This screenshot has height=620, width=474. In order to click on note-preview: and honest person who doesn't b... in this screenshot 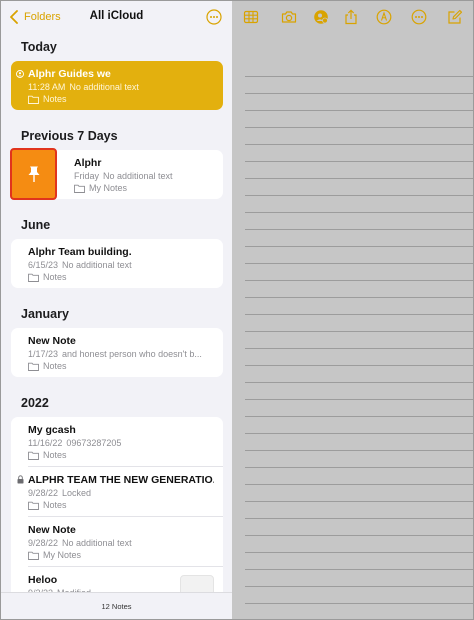, I will do `click(132, 354)`.